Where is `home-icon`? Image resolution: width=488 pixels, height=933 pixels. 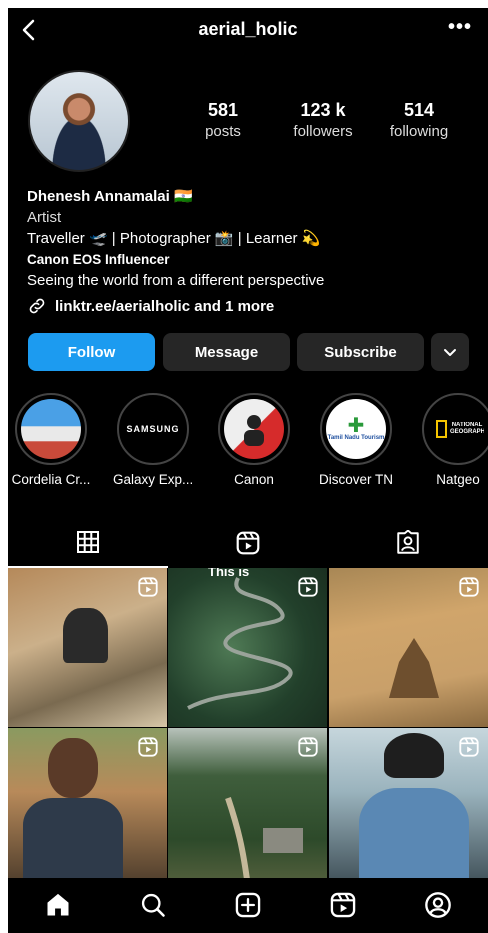
home-icon is located at coordinates (58, 904).